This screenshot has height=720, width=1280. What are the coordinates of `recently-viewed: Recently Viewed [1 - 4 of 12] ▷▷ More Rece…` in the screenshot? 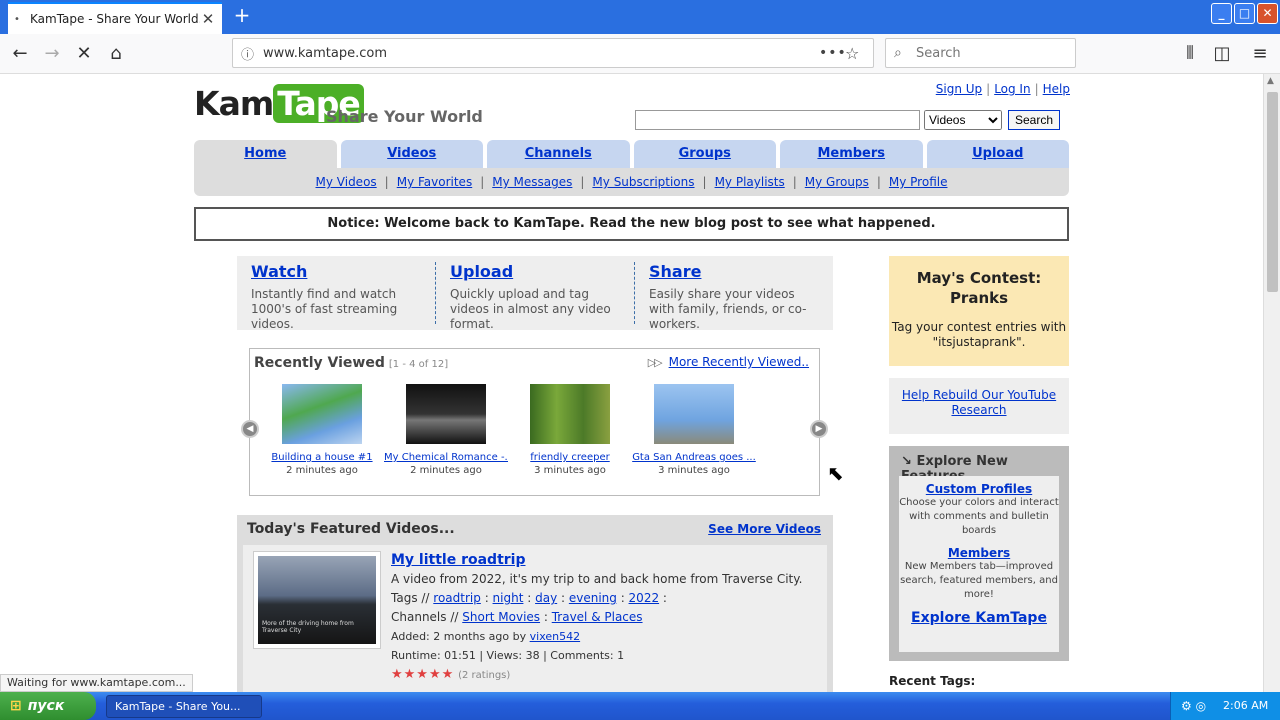 It's located at (534, 422).